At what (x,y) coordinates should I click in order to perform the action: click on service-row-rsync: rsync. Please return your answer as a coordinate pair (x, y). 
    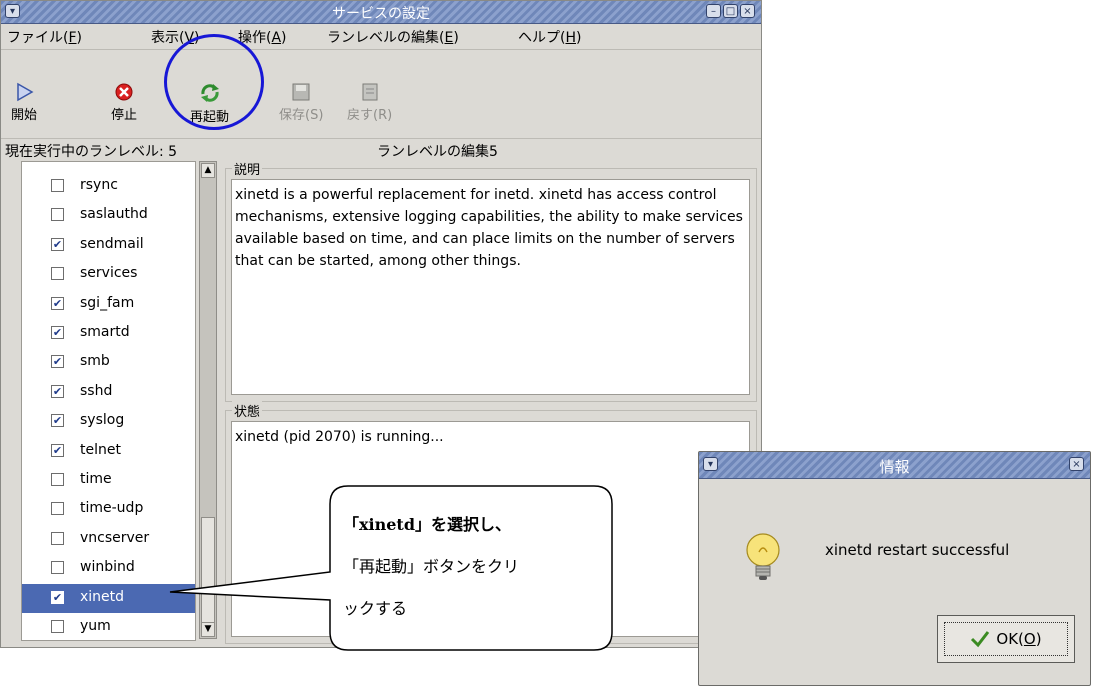
    Looking at the image, I should click on (108, 186).